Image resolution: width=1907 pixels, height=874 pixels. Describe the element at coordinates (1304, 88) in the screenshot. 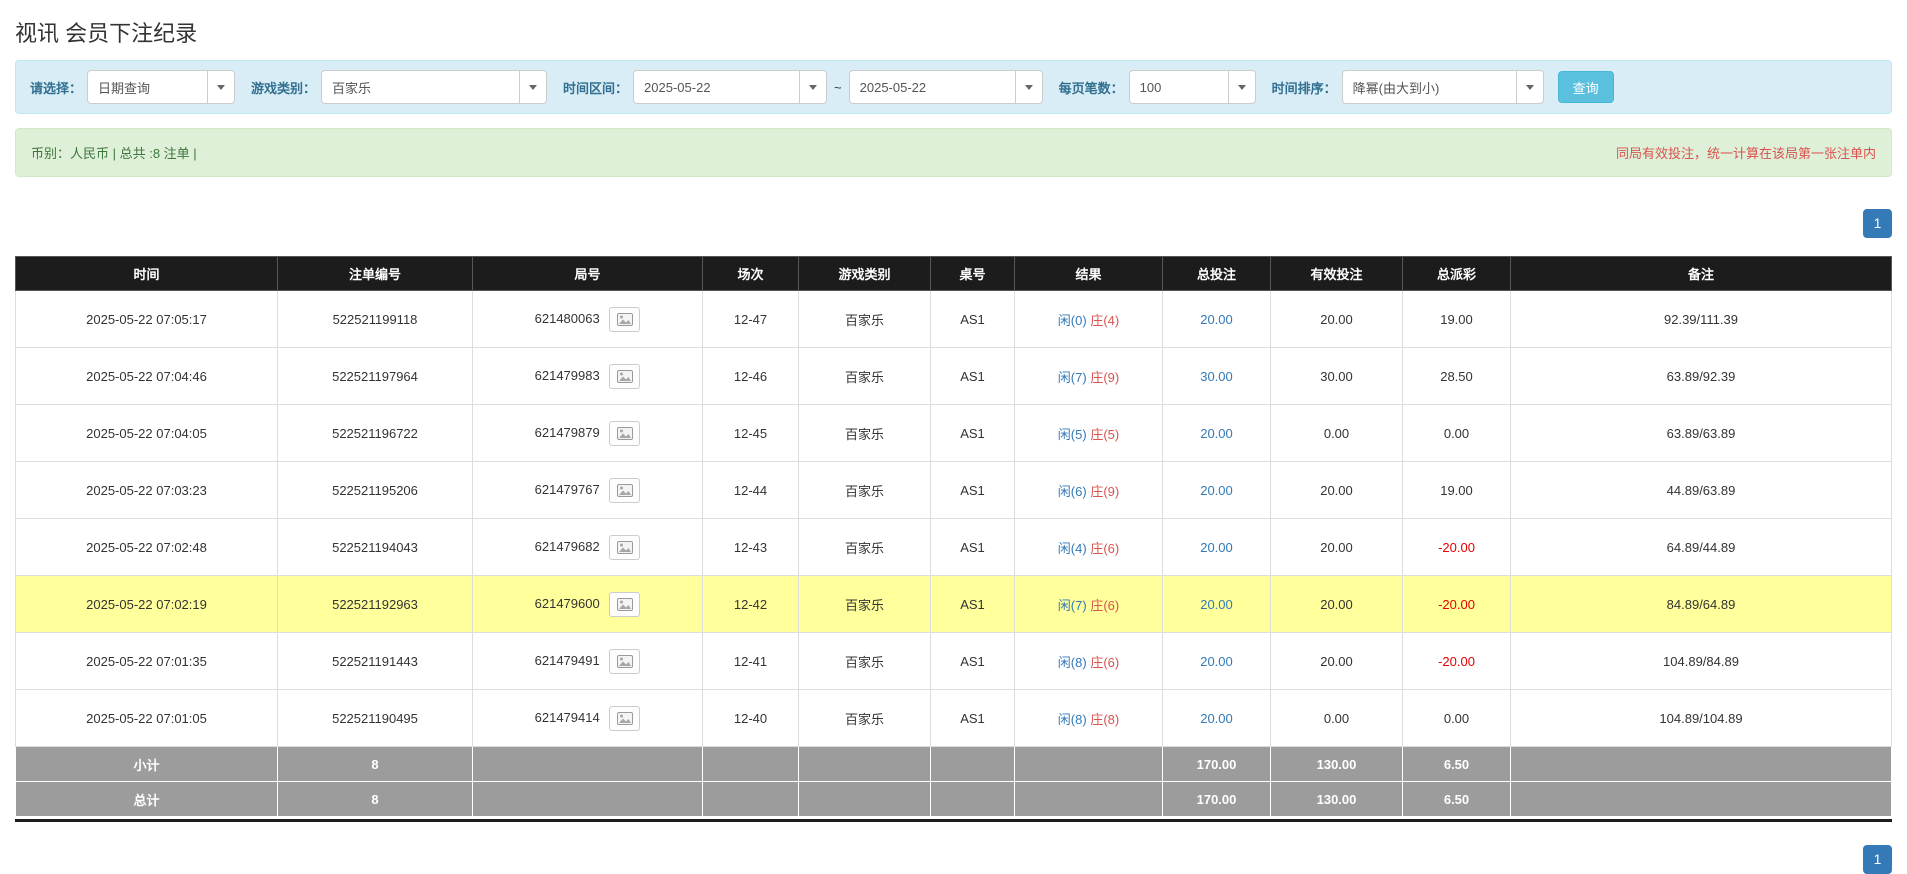

I see `time-sort-label: 时间排序：` at that location.